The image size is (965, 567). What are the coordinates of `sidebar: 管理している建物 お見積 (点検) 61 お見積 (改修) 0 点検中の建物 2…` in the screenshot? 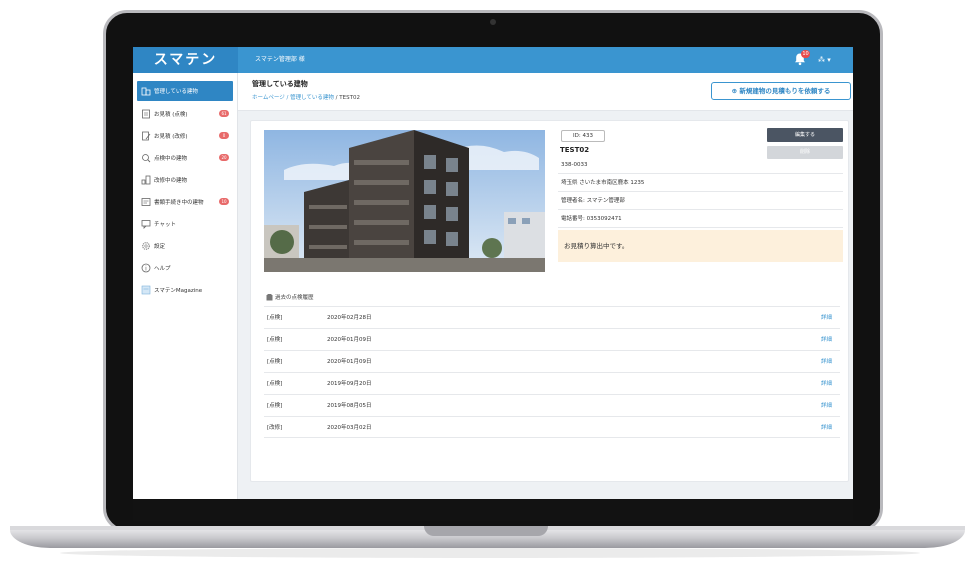 It's located at (185, 286).